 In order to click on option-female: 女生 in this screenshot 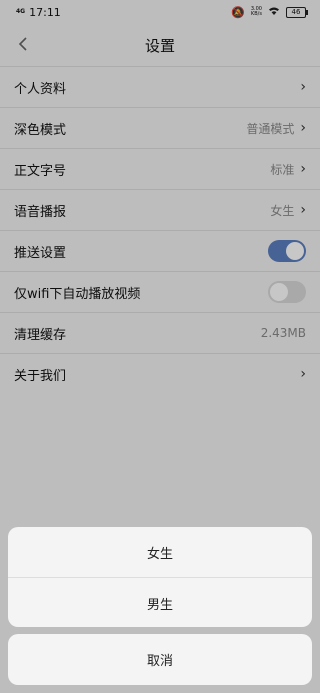, I will do `click(160, 552)`.